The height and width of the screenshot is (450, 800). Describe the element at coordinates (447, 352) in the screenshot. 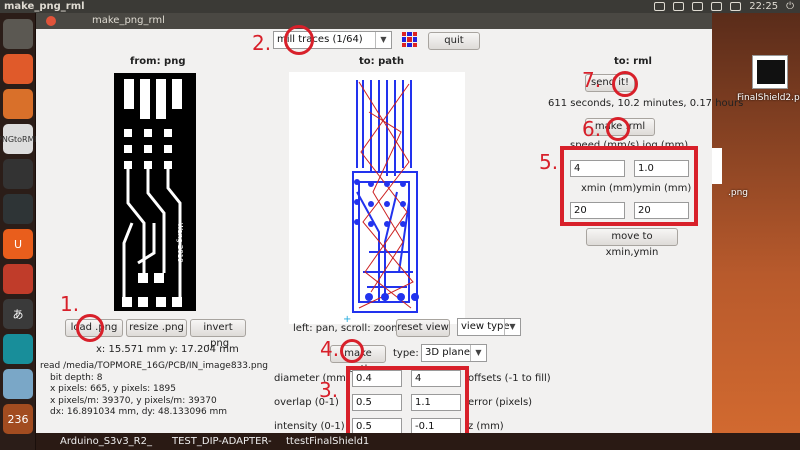

I see `type-select-value: 3D plane` at that location.